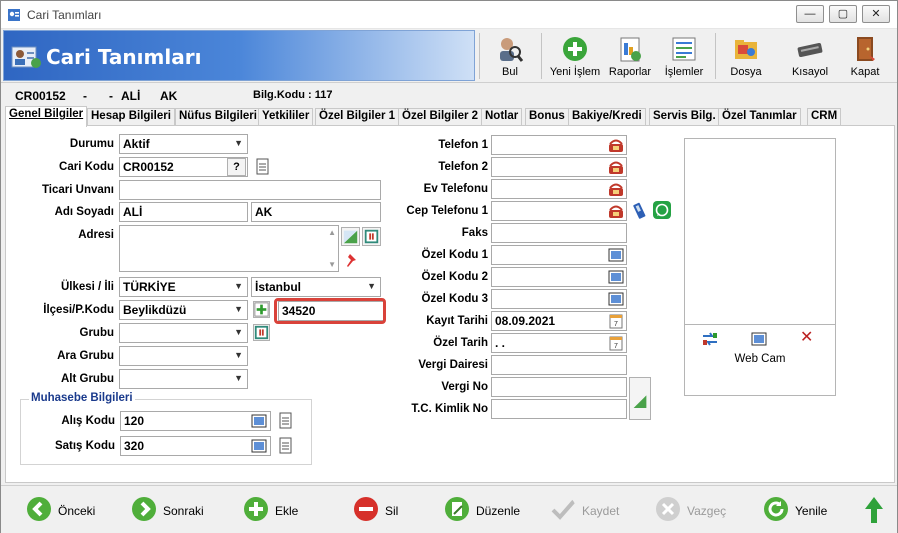 The image size is (898, 533). I want to click on add-icon, so click(261, 309).